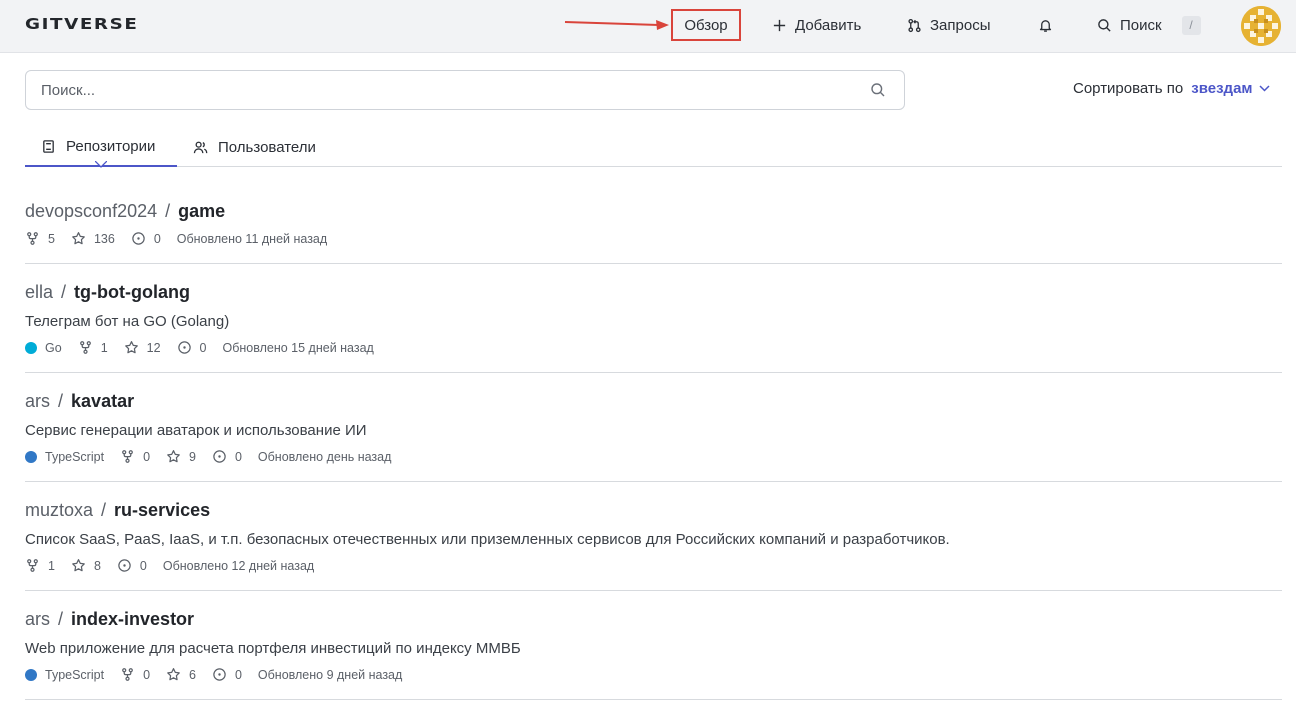  What do you see at coordinates (199, 347) in the screenshot?
I see `repo-meta: Go 1 12 0 Обновлено 15 дней назад` at bounding box center [199, 347].